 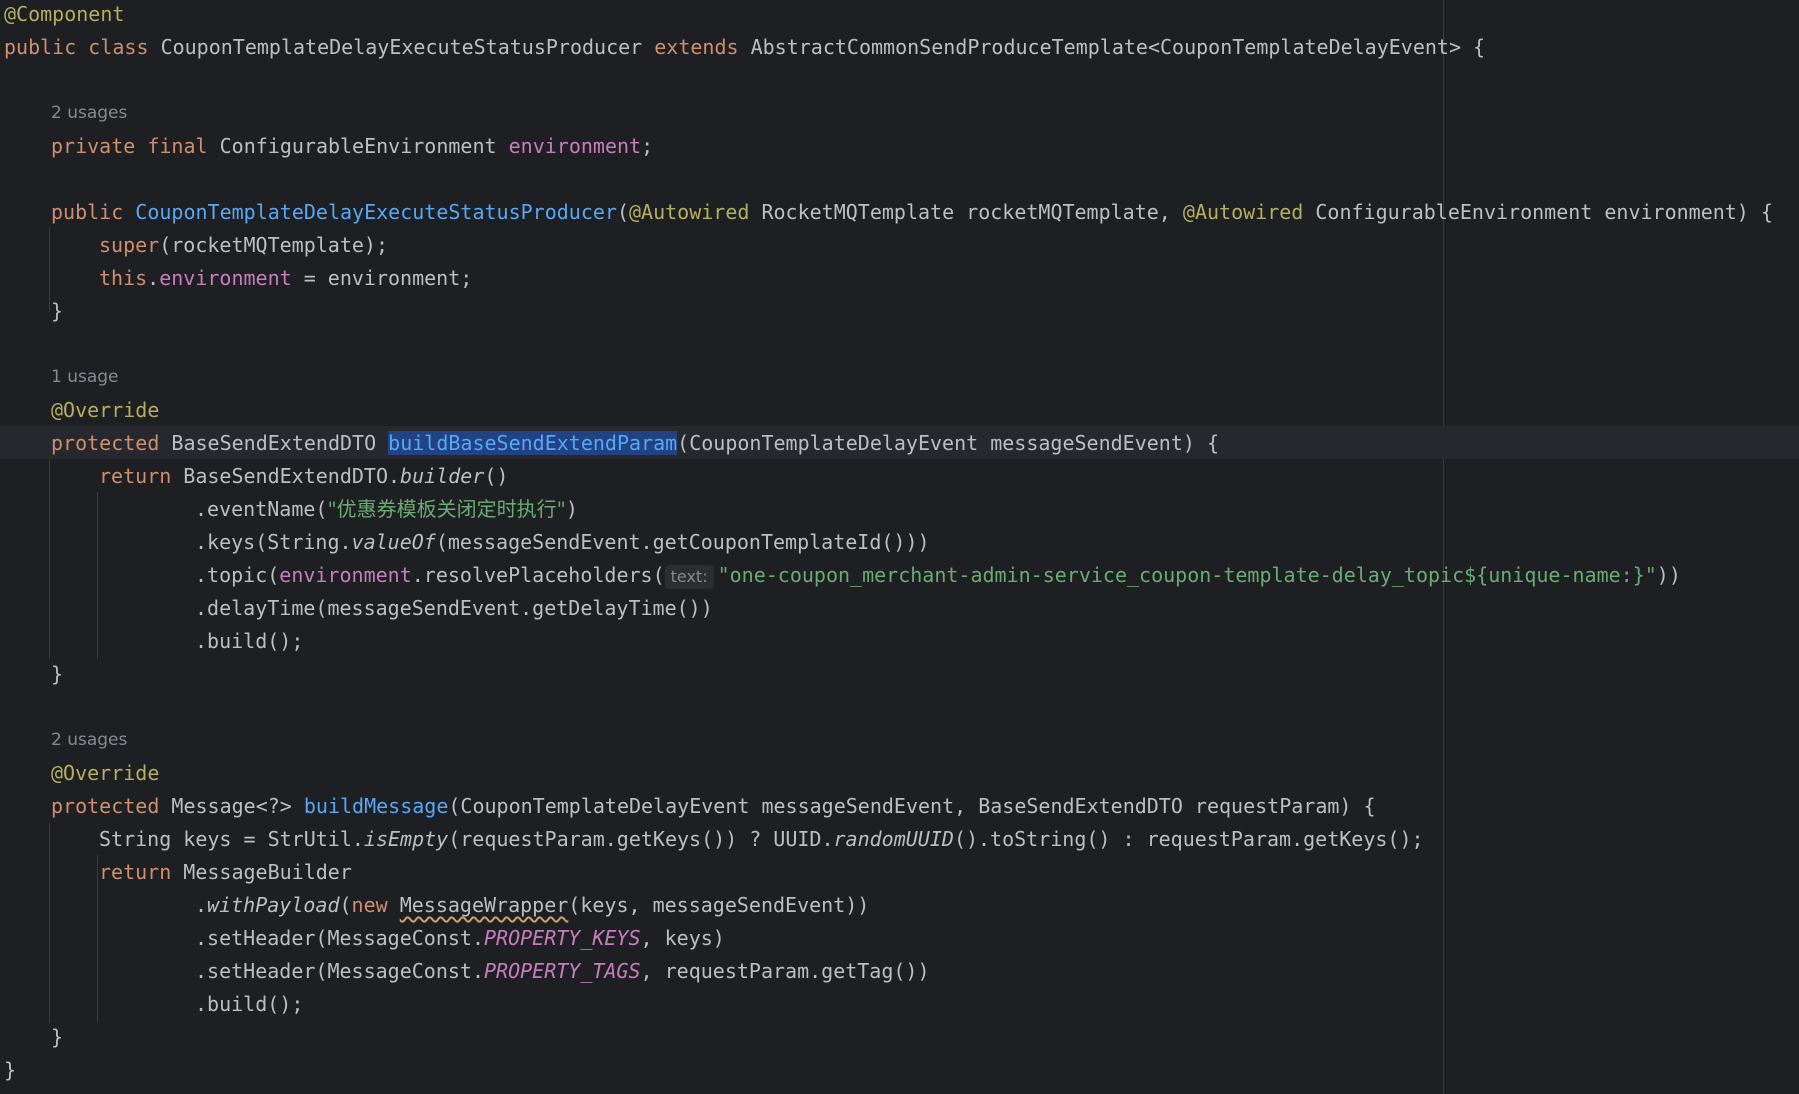 What do you see at coordinates (231, 806) in the screenshot?
I see `type-name: Message<?>` at bounding box center [231, 806].